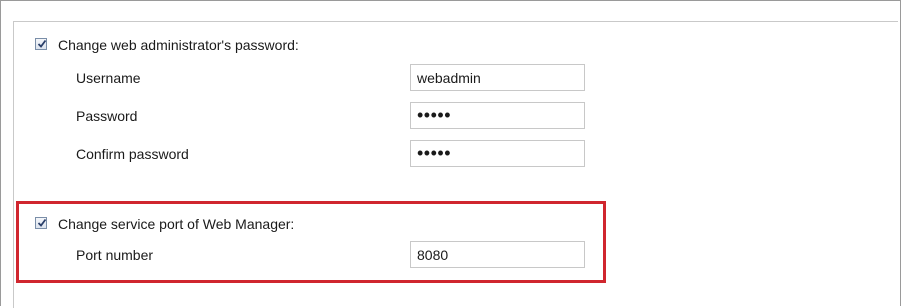 The height and width of the screenshot is (308, 901). I want to click on confirm-password-field: •••••, so click(497, 153).